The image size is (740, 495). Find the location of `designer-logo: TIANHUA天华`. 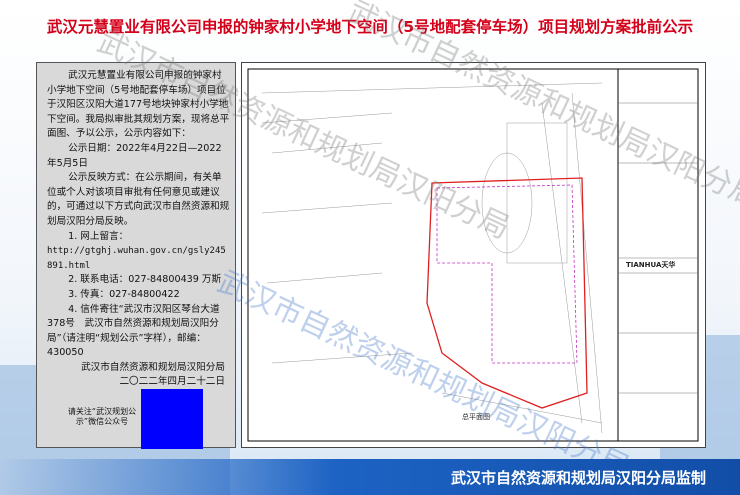

designer-logo: TIANHUA天华 is located at coordinates (650, 264).